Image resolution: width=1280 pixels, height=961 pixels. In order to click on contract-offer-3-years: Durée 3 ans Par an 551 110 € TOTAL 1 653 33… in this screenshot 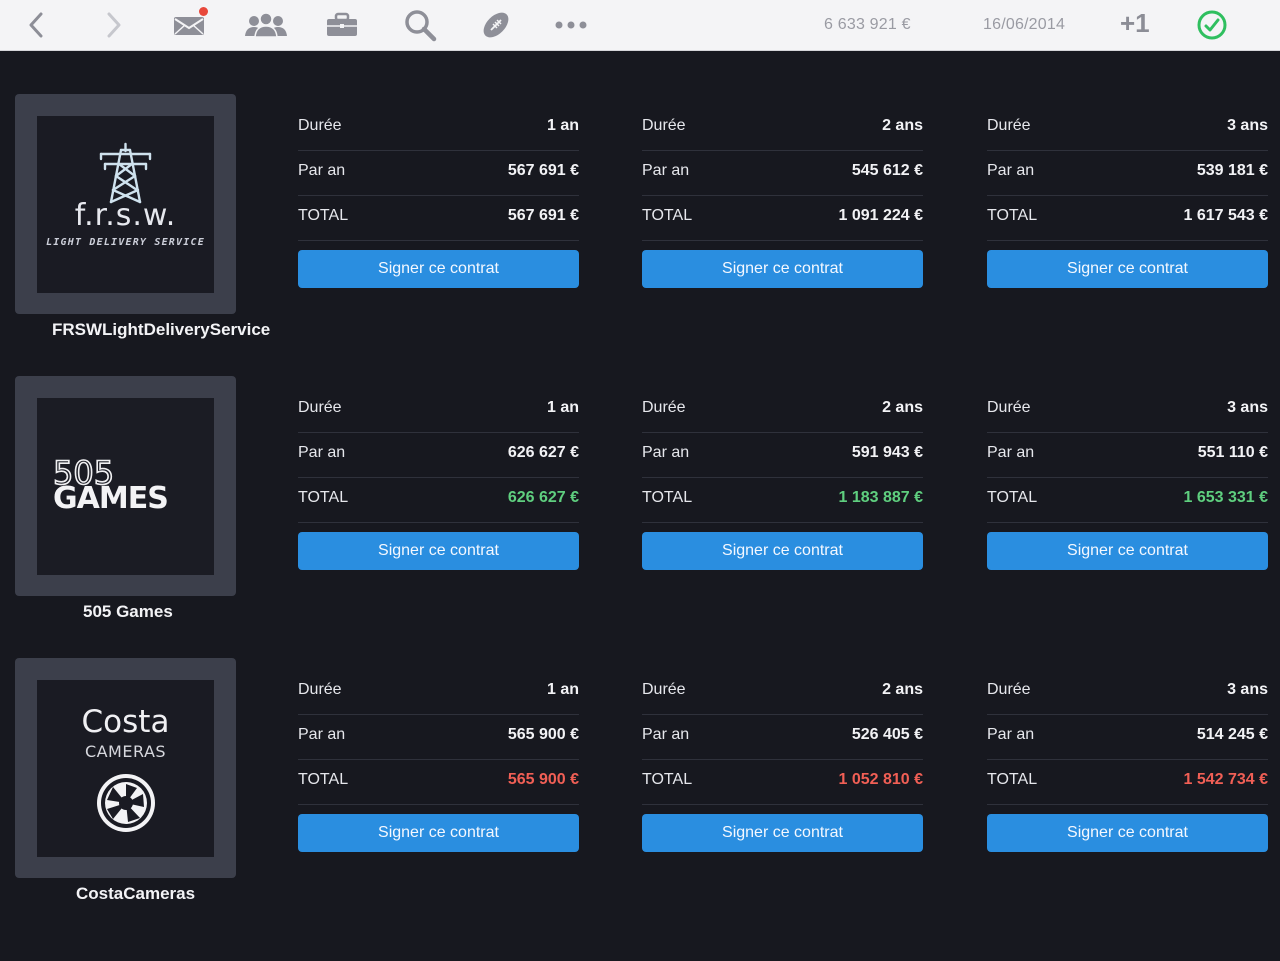, I will do `click(1127, 479)`.